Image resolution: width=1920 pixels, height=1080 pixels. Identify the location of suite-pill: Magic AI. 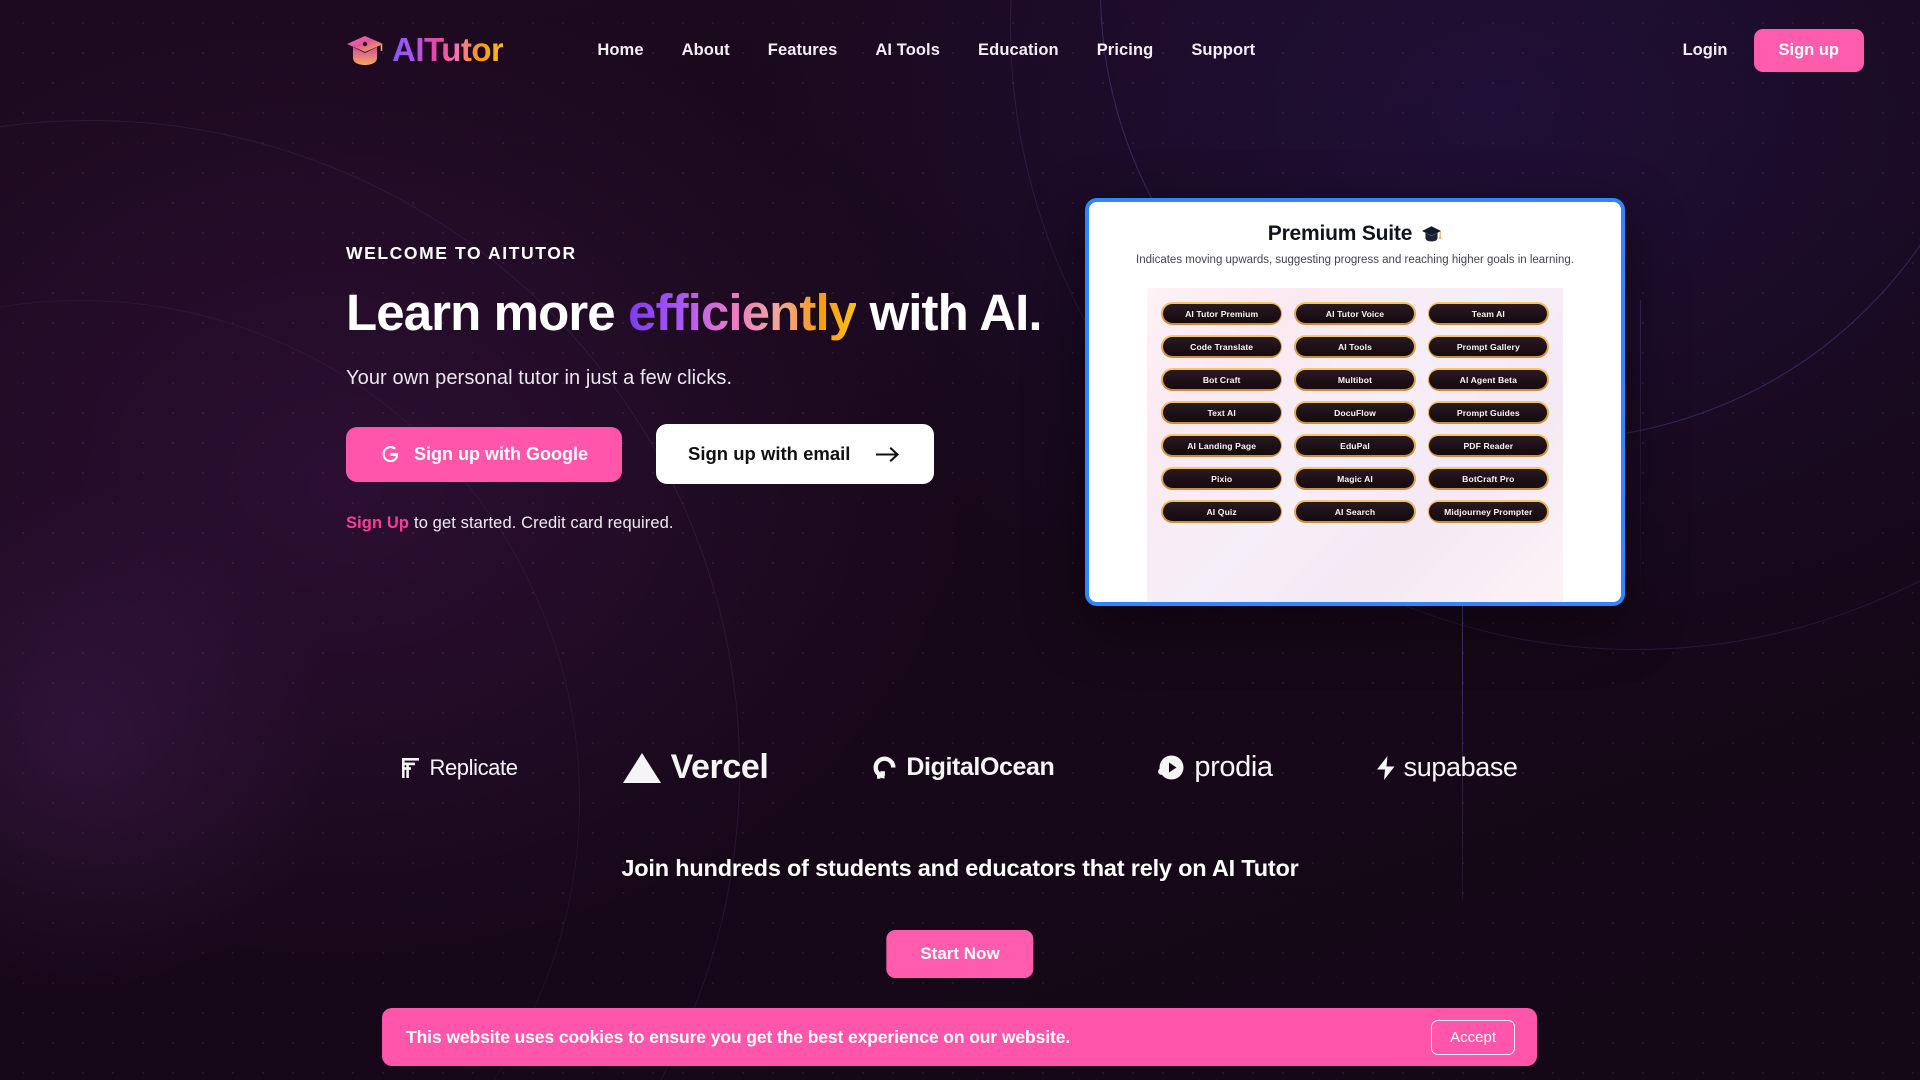
(1355, 478).